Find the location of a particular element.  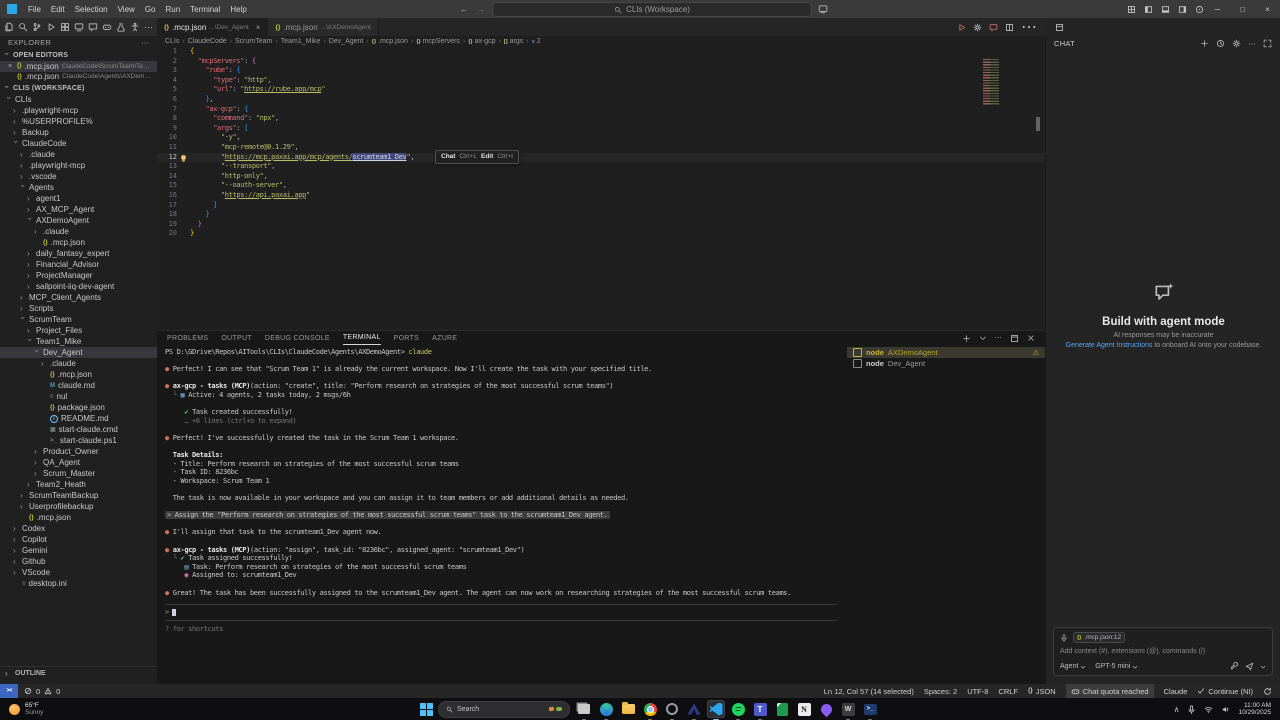

taskbar-app-spotify is located at coordinates (738, 710).